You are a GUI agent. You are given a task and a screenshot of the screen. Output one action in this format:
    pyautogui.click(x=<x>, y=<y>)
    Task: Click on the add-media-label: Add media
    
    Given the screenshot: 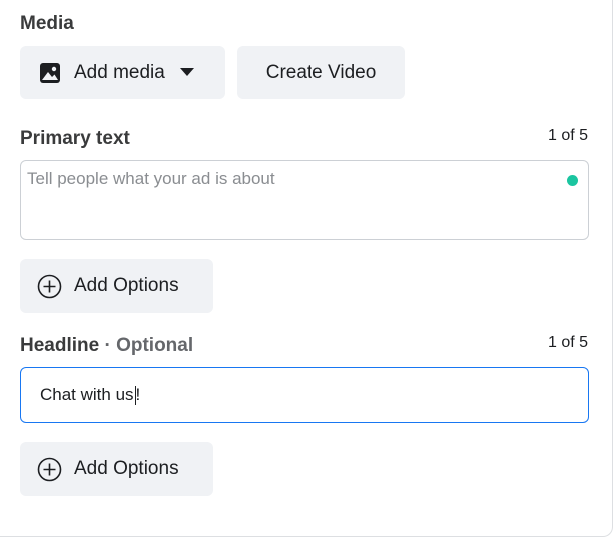 What is the action you would take?
    pyautogui.click(x=119, y=72)
    